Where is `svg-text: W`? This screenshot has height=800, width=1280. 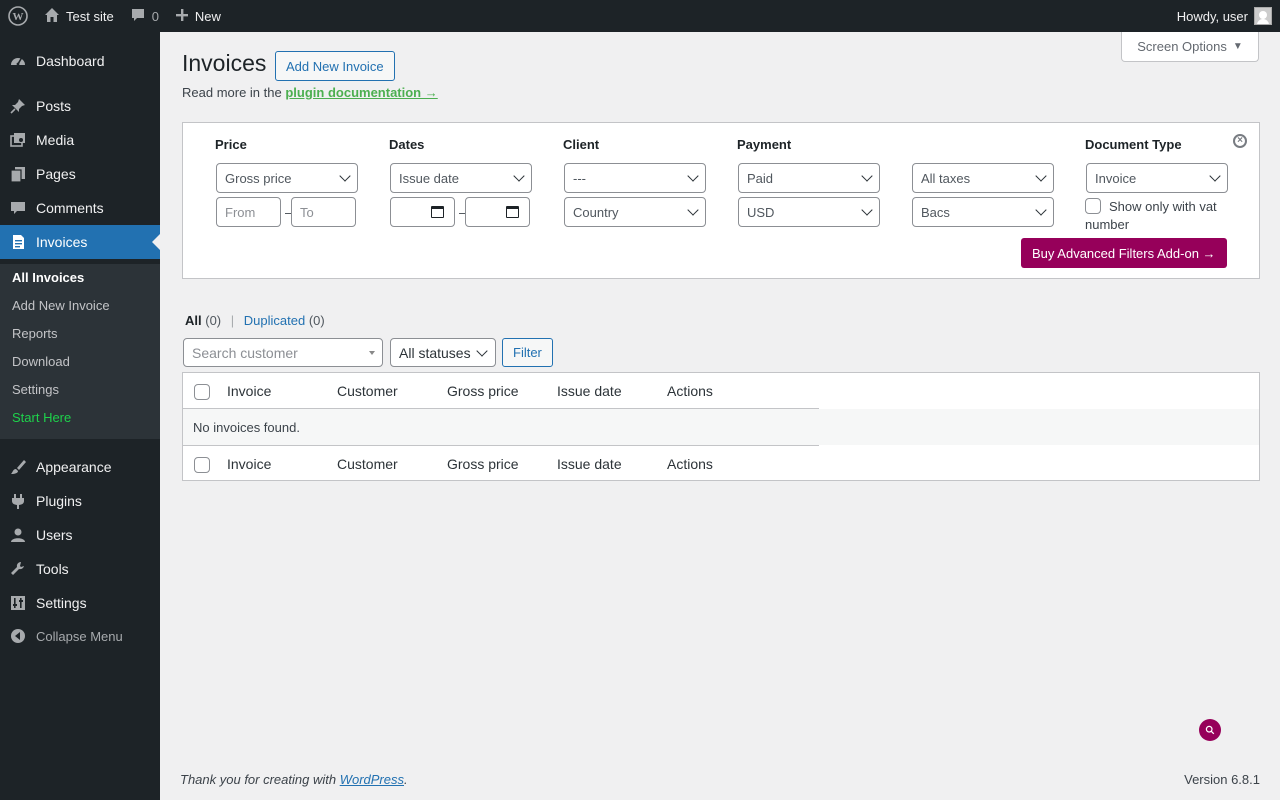
svg-text: W is located at coordinates (18, 17).